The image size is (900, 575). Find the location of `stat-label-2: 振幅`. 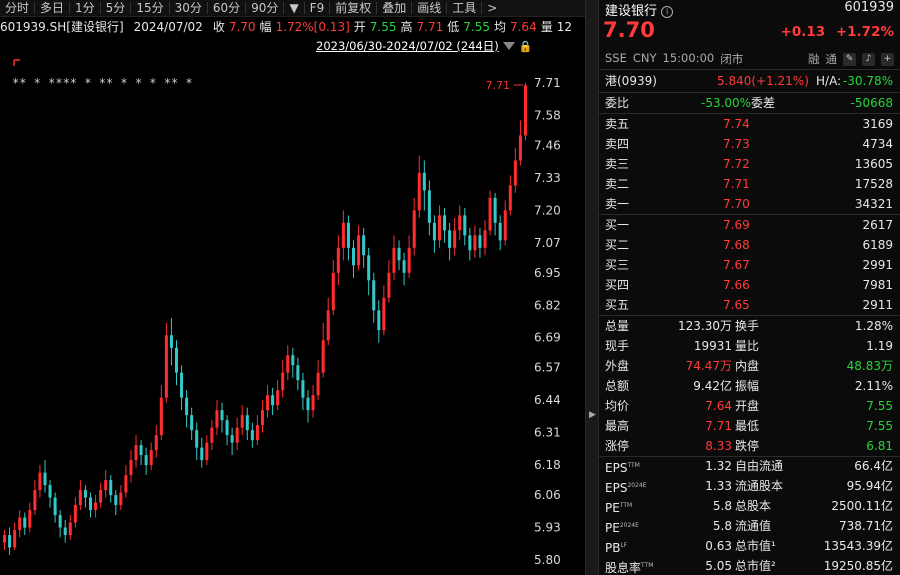

stat-label-2: 振幅 is located at coordinates (747, 386).